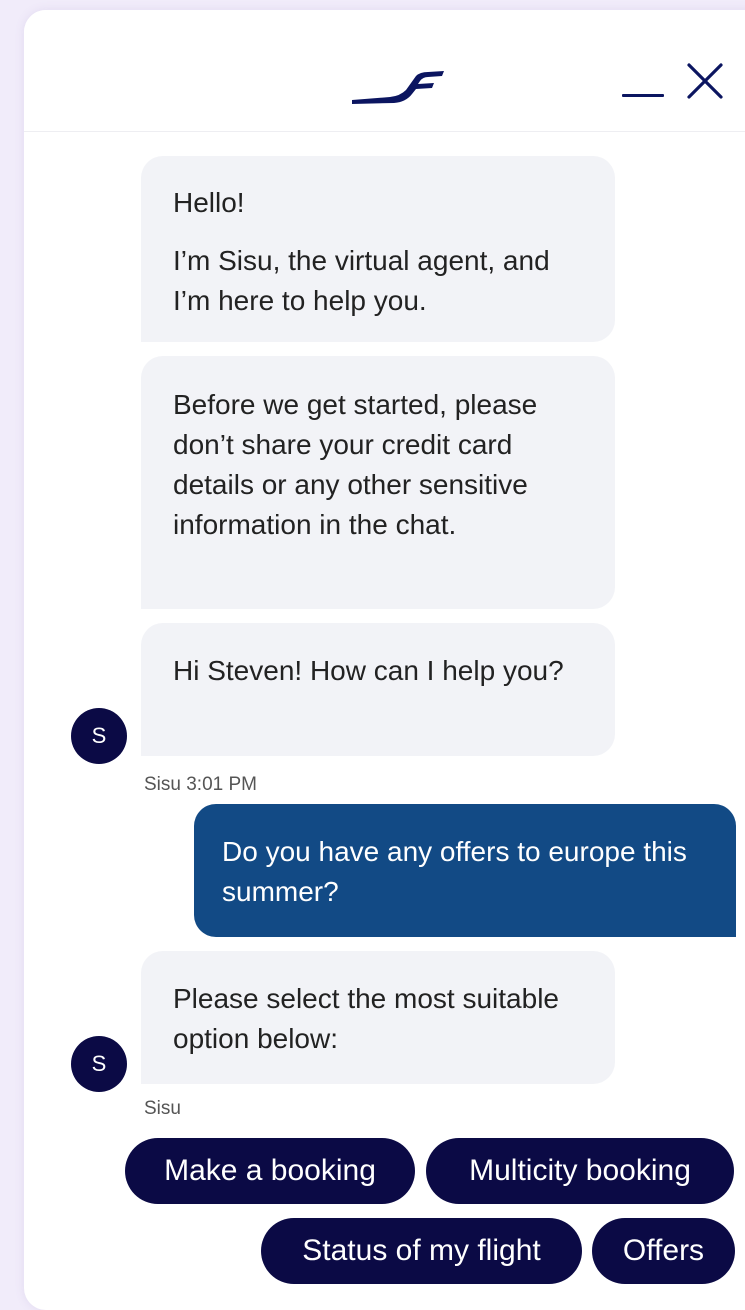  Describe the element at coordinates (200, 784) in the screenshot. I see `message-meta: Sisu 3:01 PM` at that location.